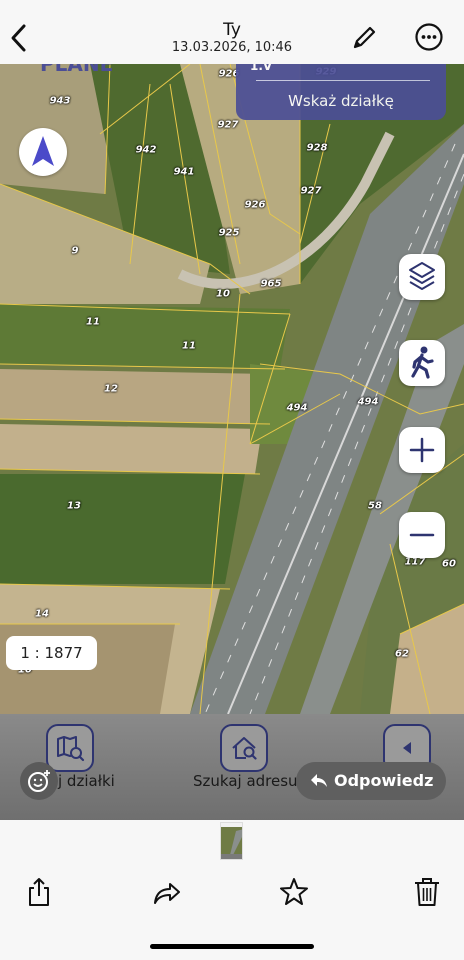  What do you see at coordinates (111, 389) in the screenshot?
I see `parcel-number: 12` at bounding box center [111, 389].